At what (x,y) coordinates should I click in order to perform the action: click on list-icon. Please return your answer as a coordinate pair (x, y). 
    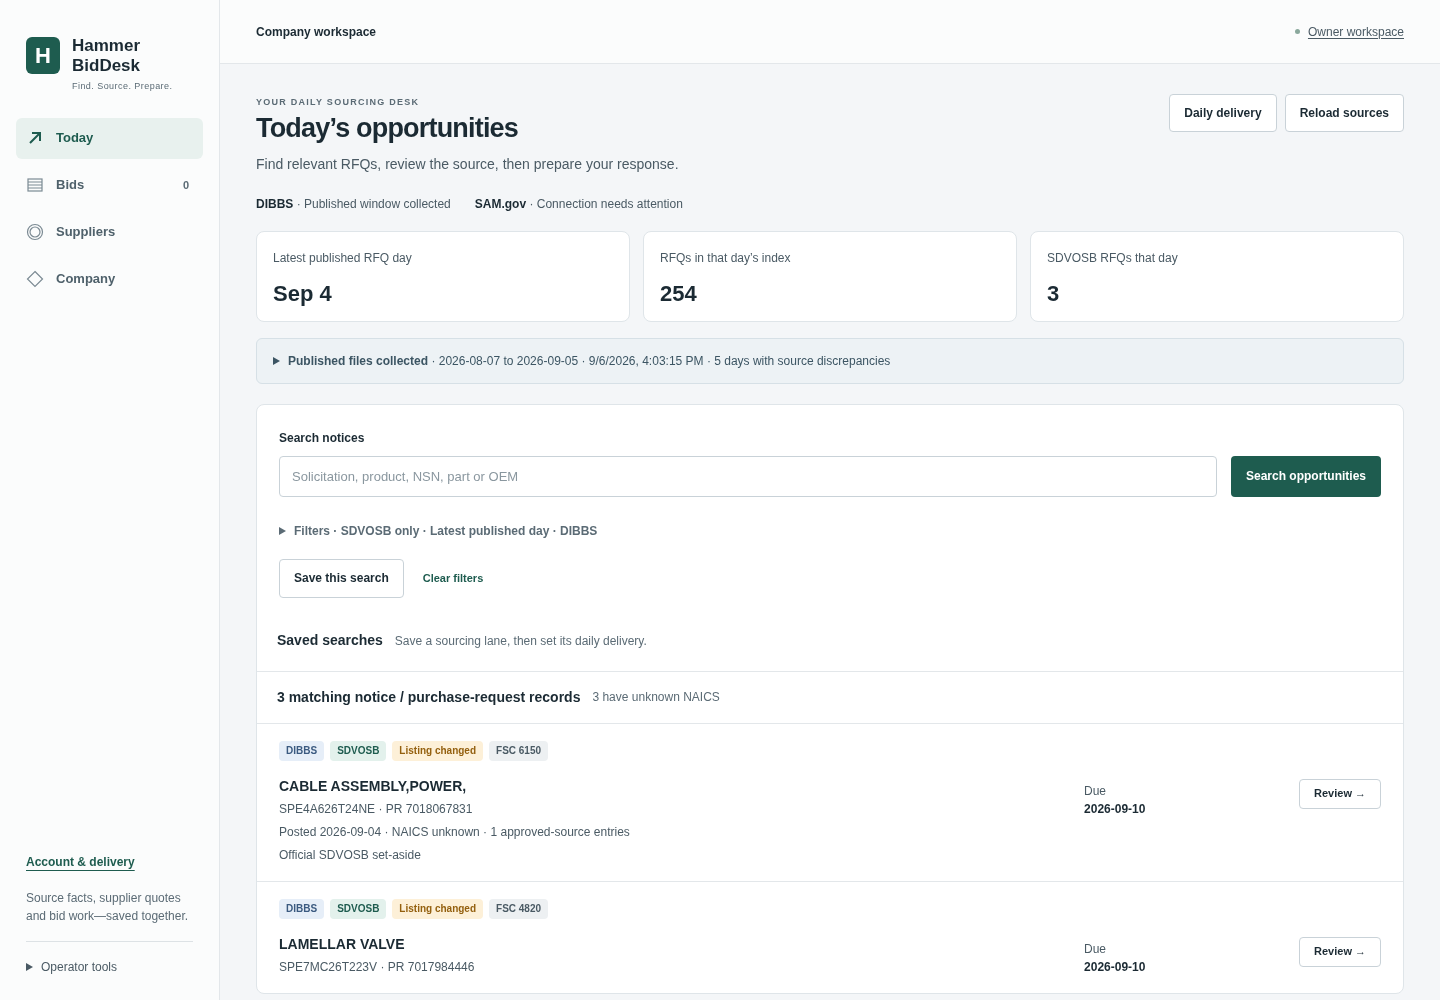
    Looking at the image, I should click on (35, 185).